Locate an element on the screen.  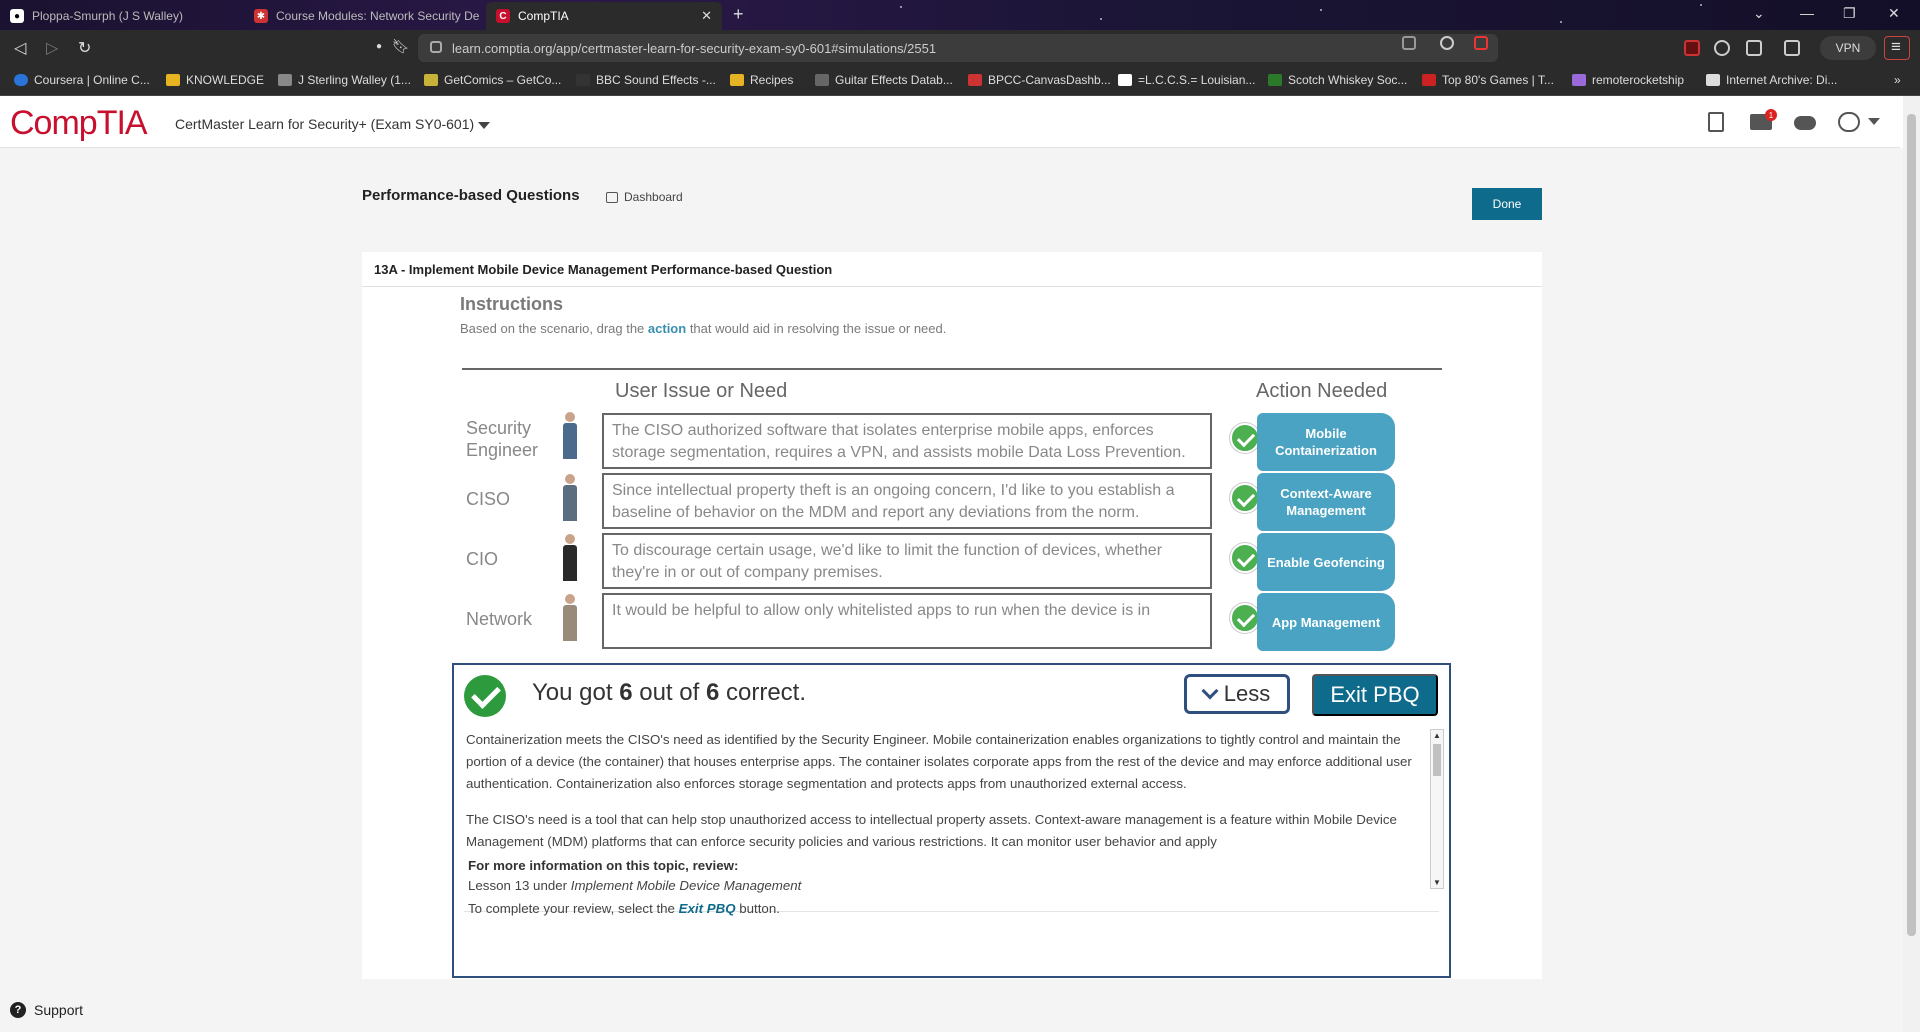
action-tile: Context-Aware Management is located at coordinates (1326, 502).